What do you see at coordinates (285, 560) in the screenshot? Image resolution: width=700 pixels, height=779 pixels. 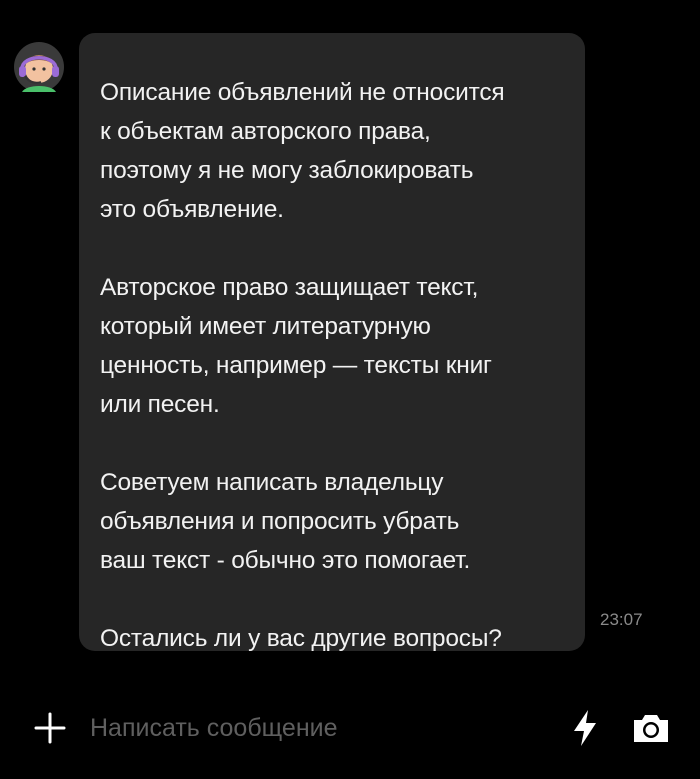 I see `message-line: ваш текст - обычно это помогает.` at bounding box center [285, 560].